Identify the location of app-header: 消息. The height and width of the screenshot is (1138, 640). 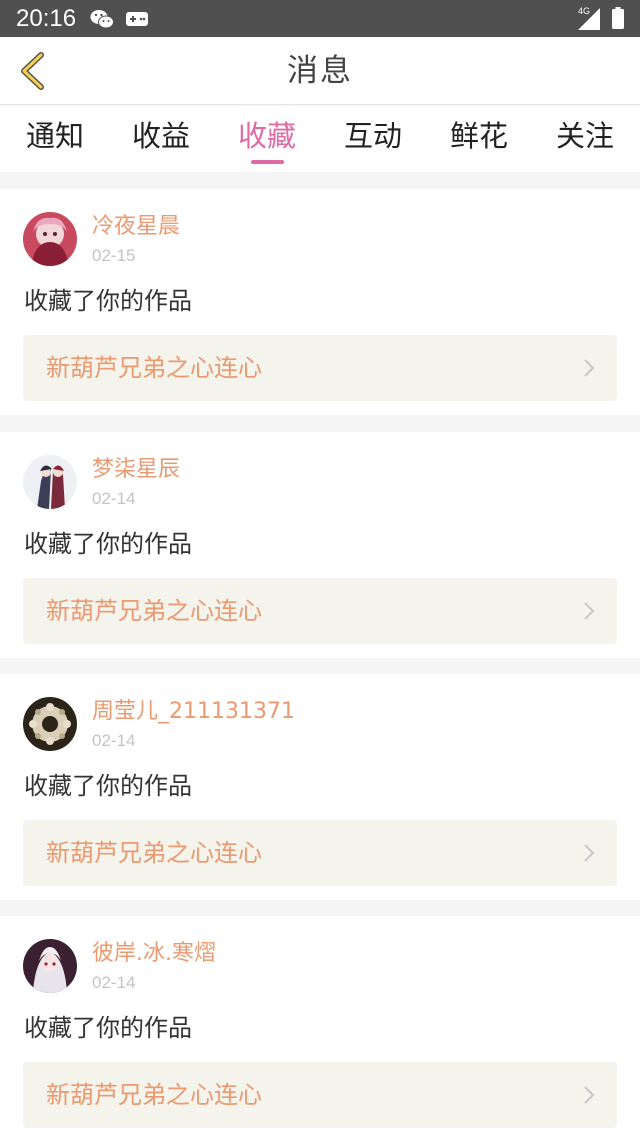
(320, 71).